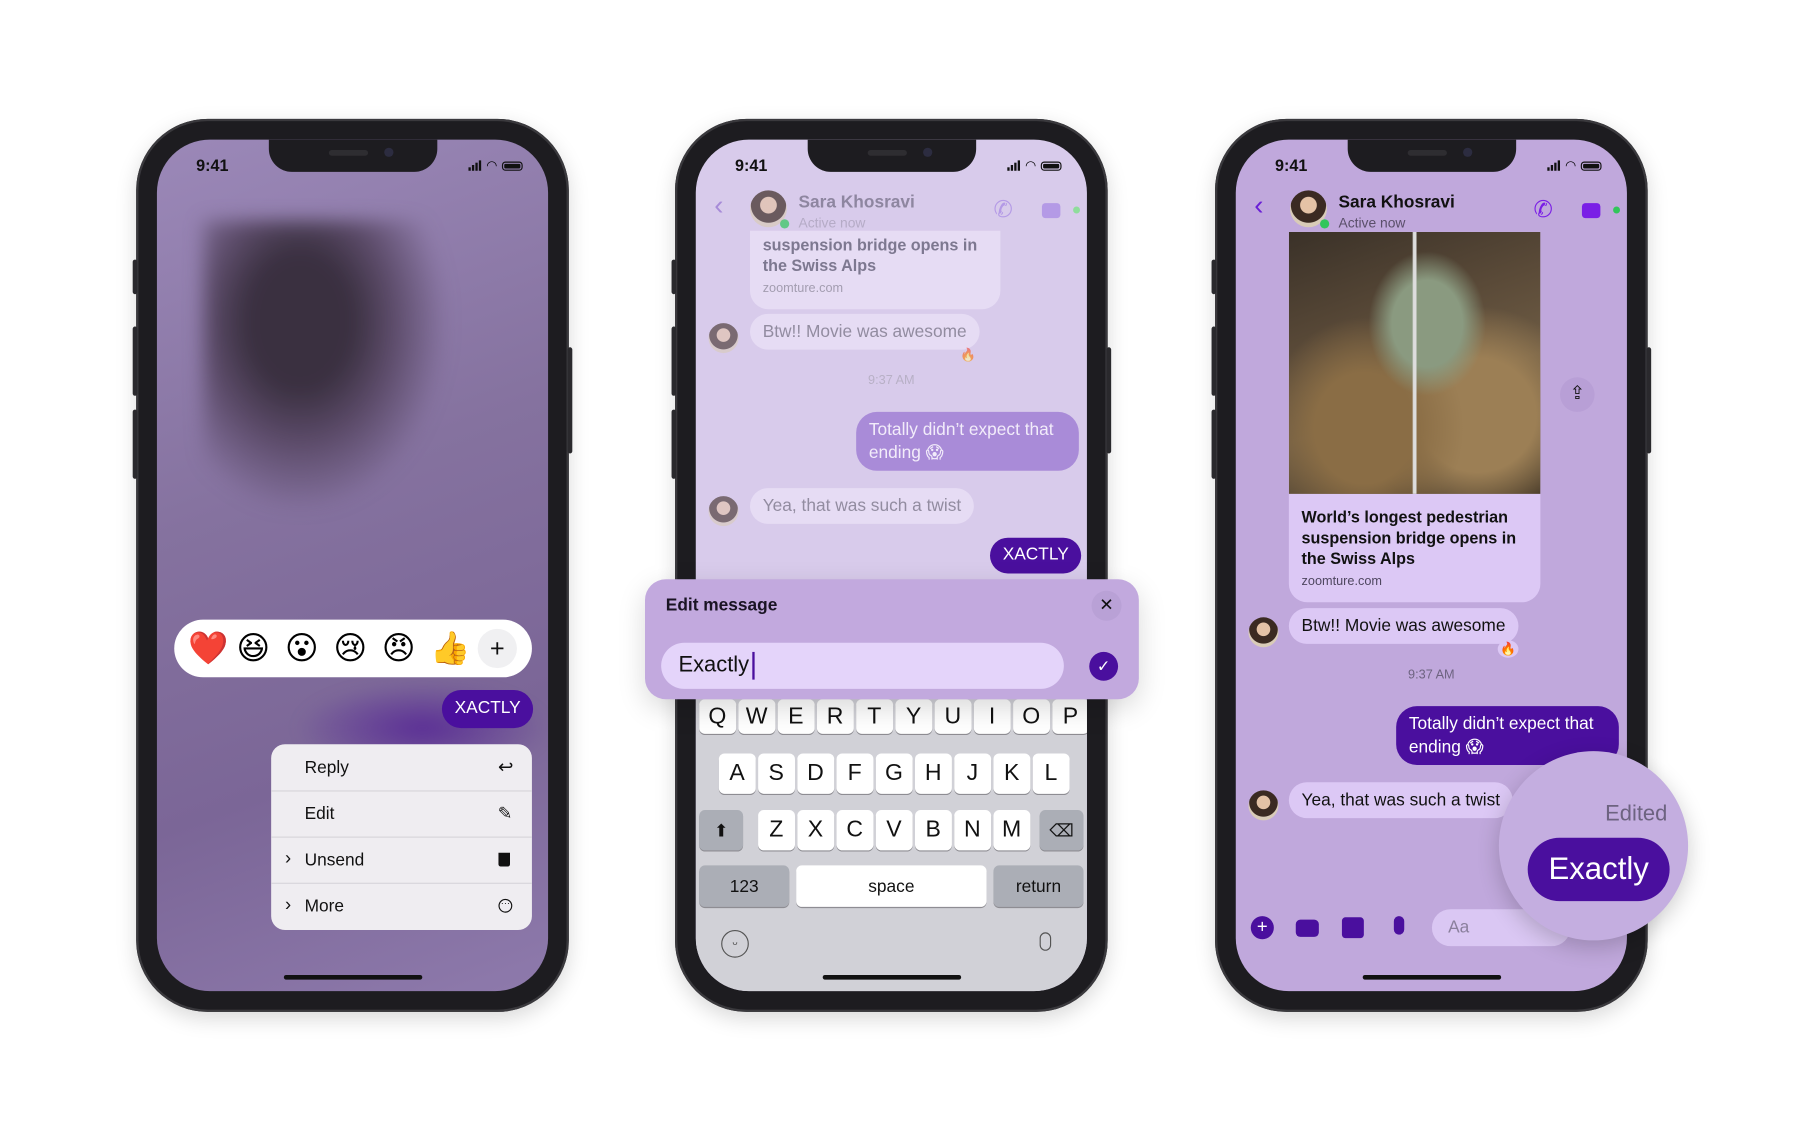 The width and height of the screenshot is (1800, 1125). What do you see at coordinates (815, 830) in the screenshot?
I see `key-x: X` at bounding box center [815, 830].